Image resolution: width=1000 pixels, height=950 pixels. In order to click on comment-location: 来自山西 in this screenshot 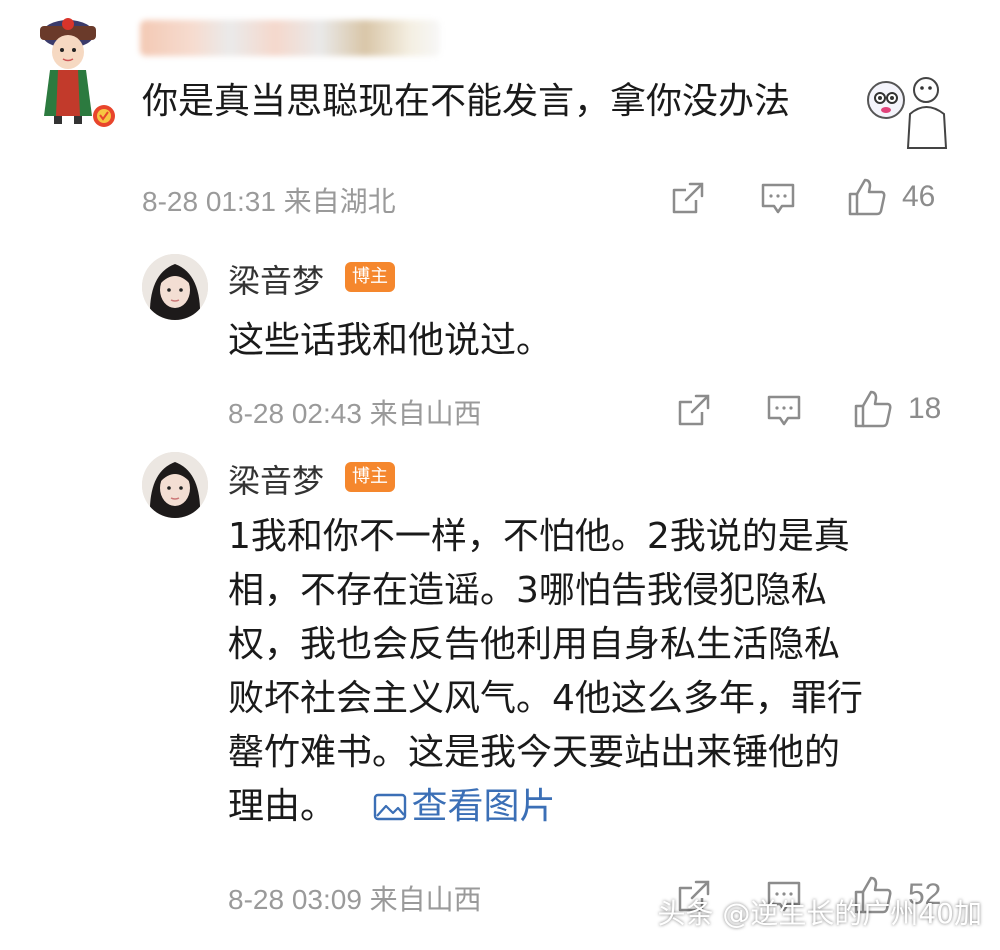, I will do `click(425, 899)`.